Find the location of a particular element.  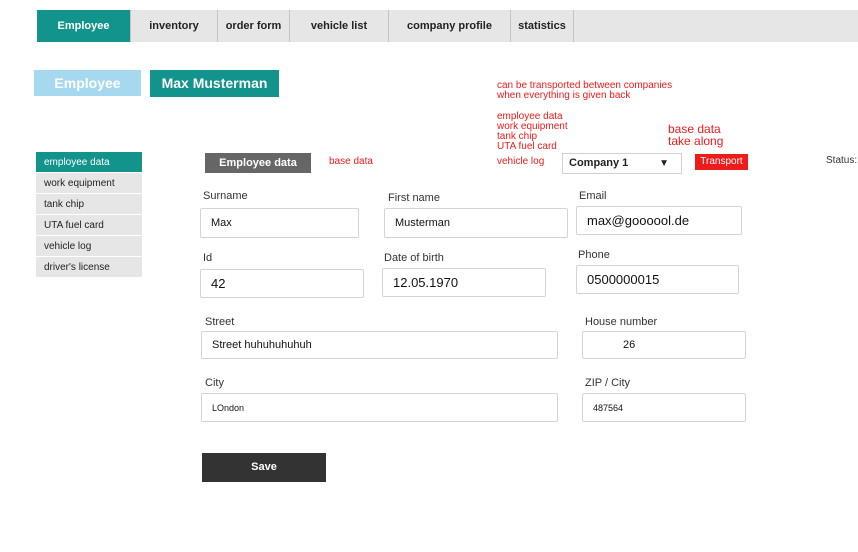

house-number-label: House number is located at coordinates (621, 322).